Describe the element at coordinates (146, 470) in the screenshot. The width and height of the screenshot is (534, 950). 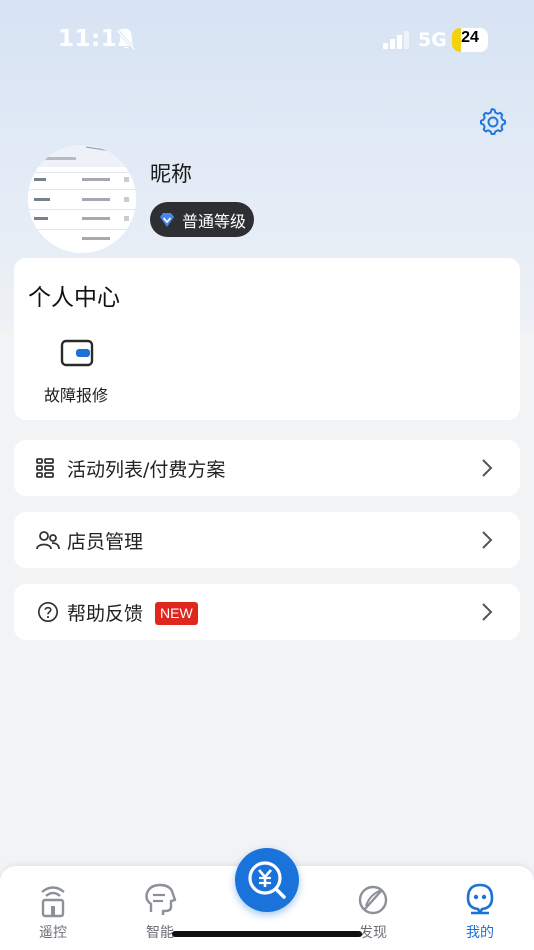
I see `activity-list-label: 活动列表/付费方案` at that location.